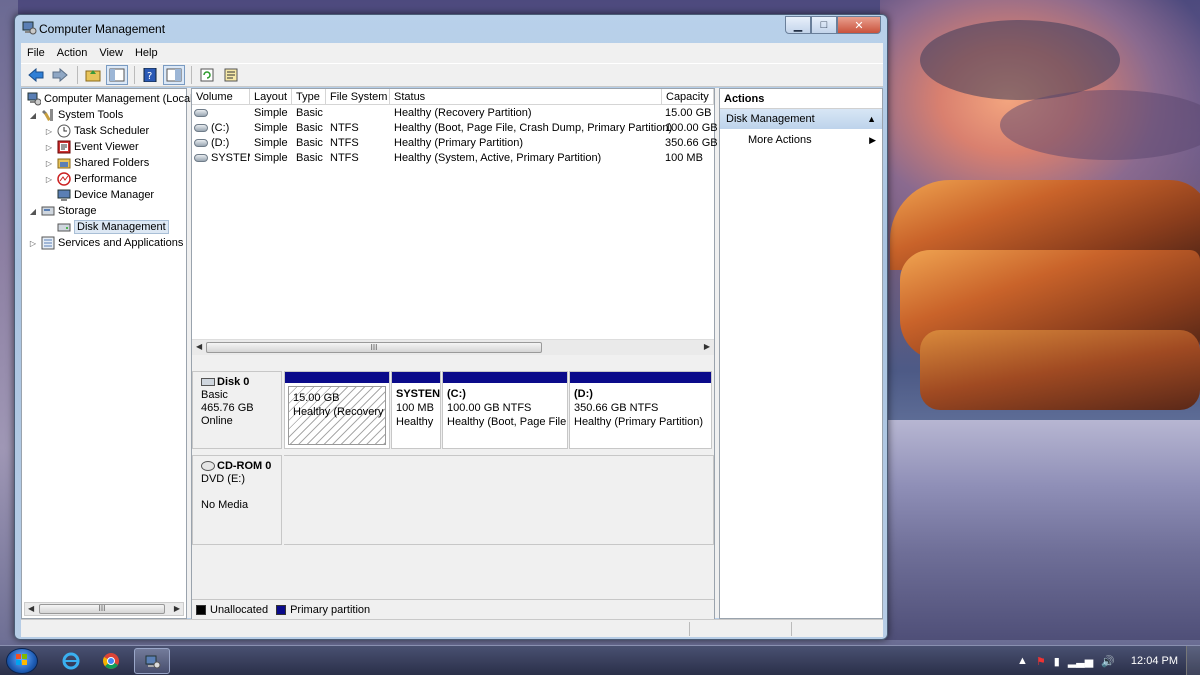  What do you see at coordinates (111, 661) in the screenshot?
I see `chrome-icon` at bounding box center [111, 661].